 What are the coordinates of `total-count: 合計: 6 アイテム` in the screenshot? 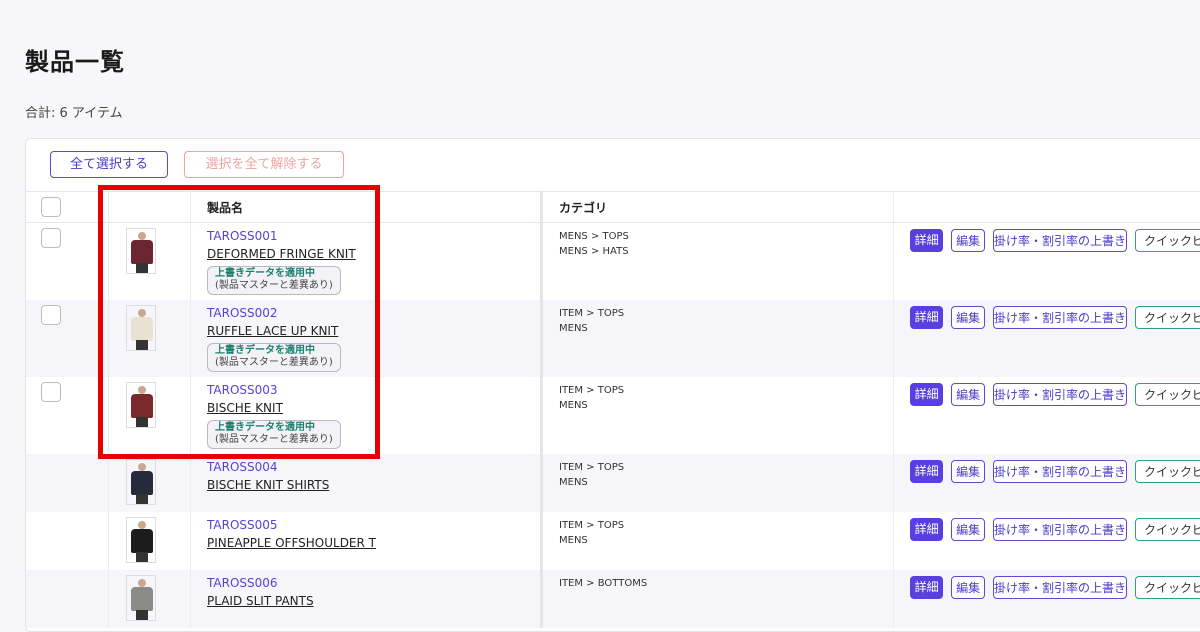 It's located at (74, 111).